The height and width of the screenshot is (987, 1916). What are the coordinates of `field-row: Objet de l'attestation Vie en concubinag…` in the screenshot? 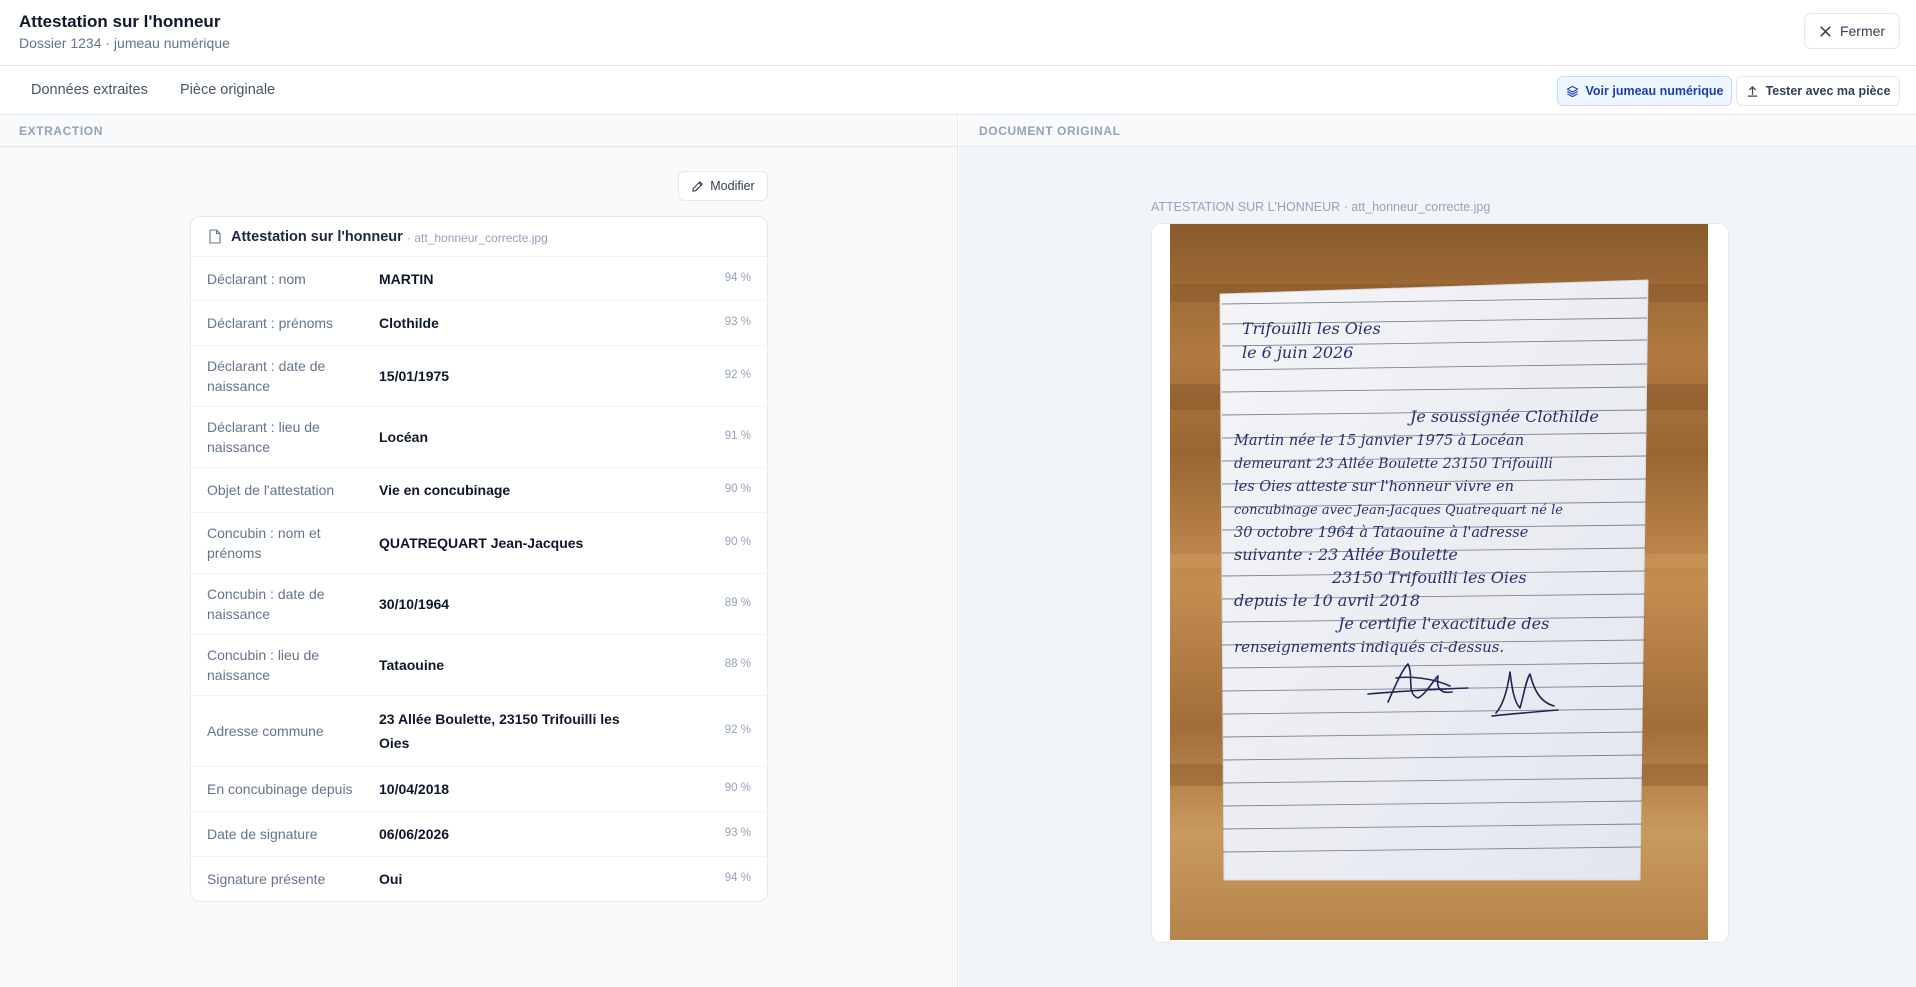 It's located at (479, 490).